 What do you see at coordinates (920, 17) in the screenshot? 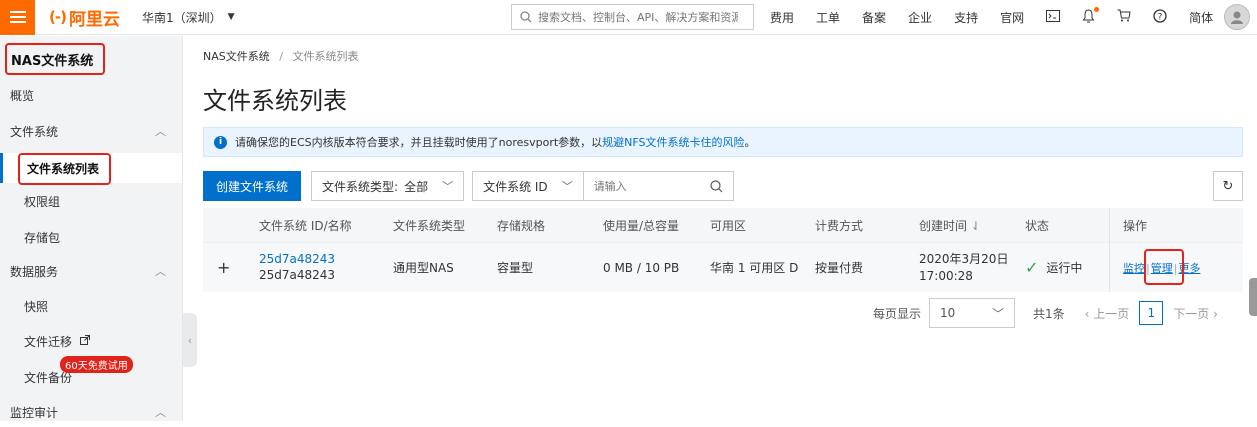
I see `nav-enterprise: 企业` at bounding box center [920, 17].